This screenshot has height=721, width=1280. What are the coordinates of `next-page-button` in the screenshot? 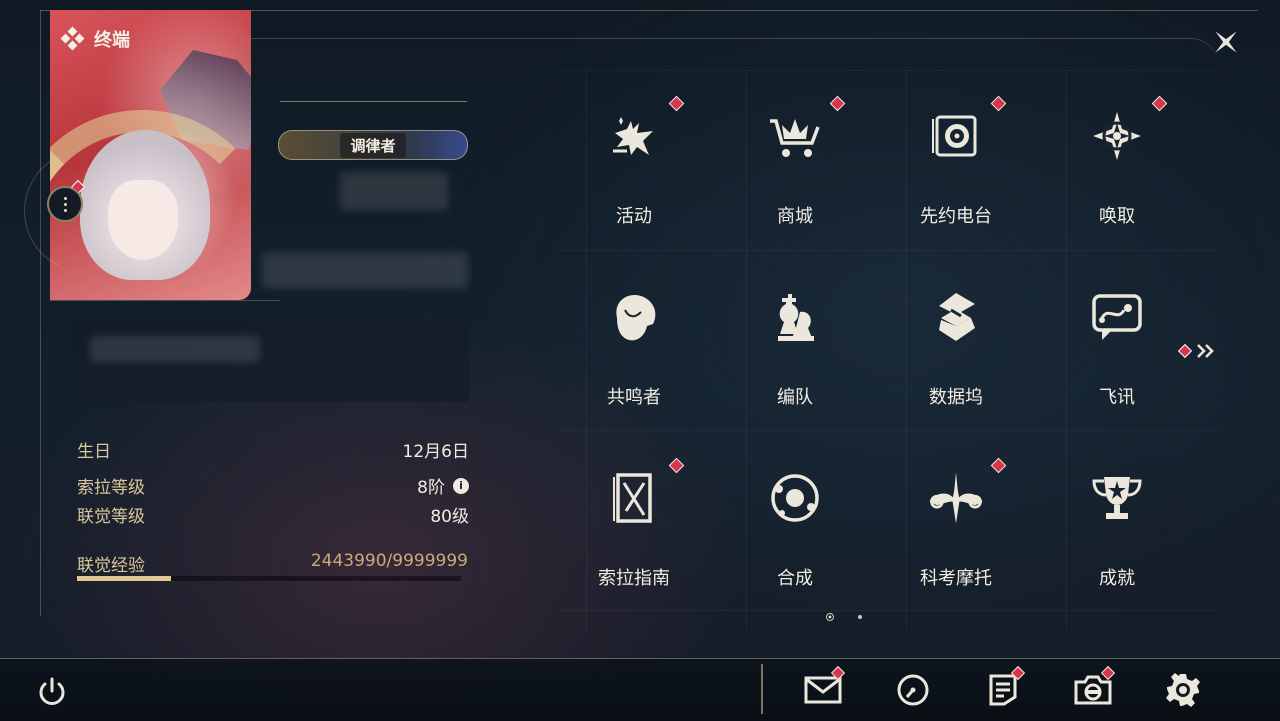 It's located at (1198, 351).